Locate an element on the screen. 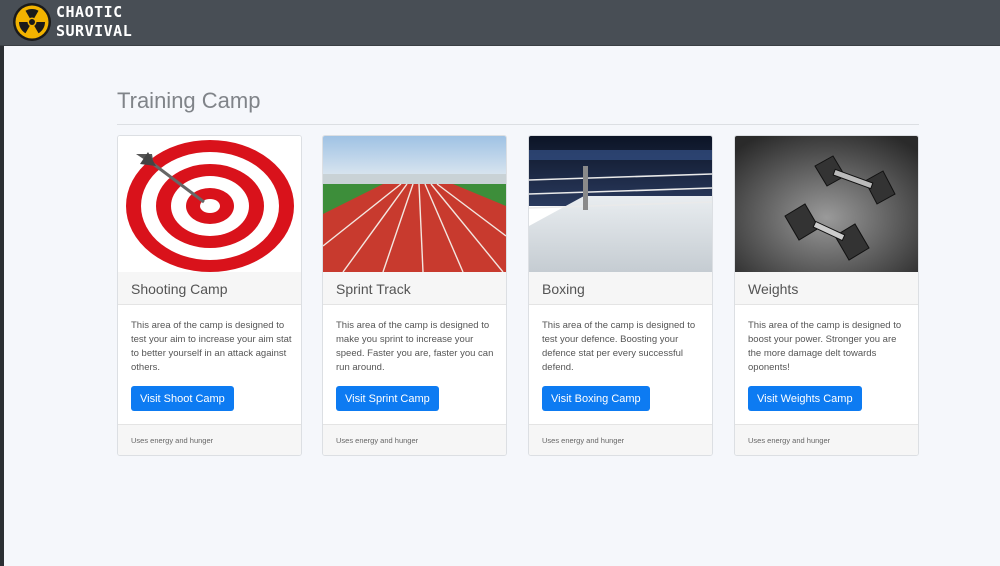 Image resolution: width=1000 pixels, height=566 pixels. card-title: Sprint Track is located at coordinates (414, 288).